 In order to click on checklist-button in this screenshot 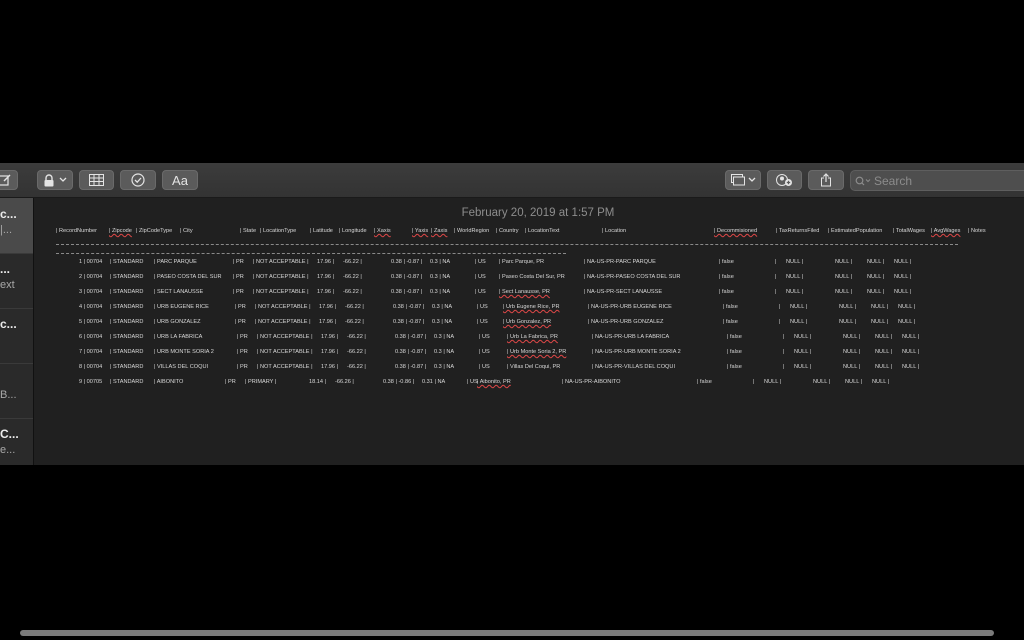, I will do `click(138, 180)`.